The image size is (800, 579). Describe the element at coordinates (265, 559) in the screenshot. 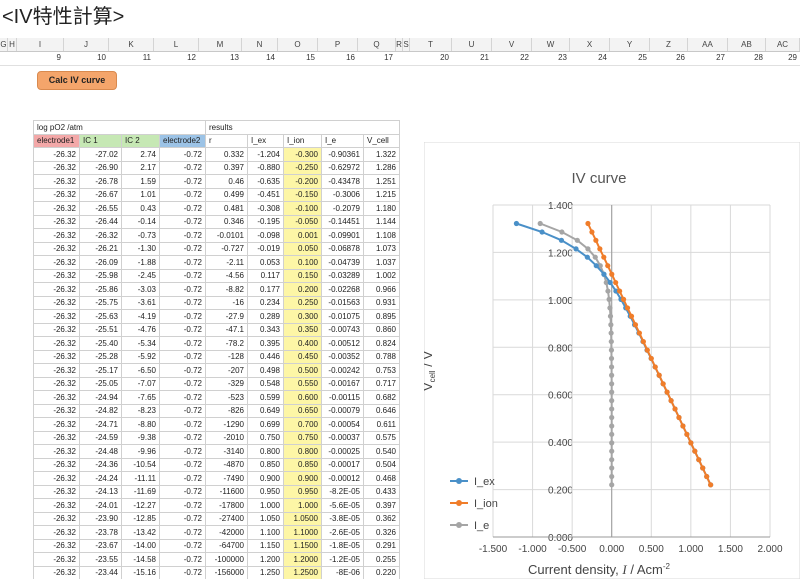

I see `table-cell: 1.200` at that location.